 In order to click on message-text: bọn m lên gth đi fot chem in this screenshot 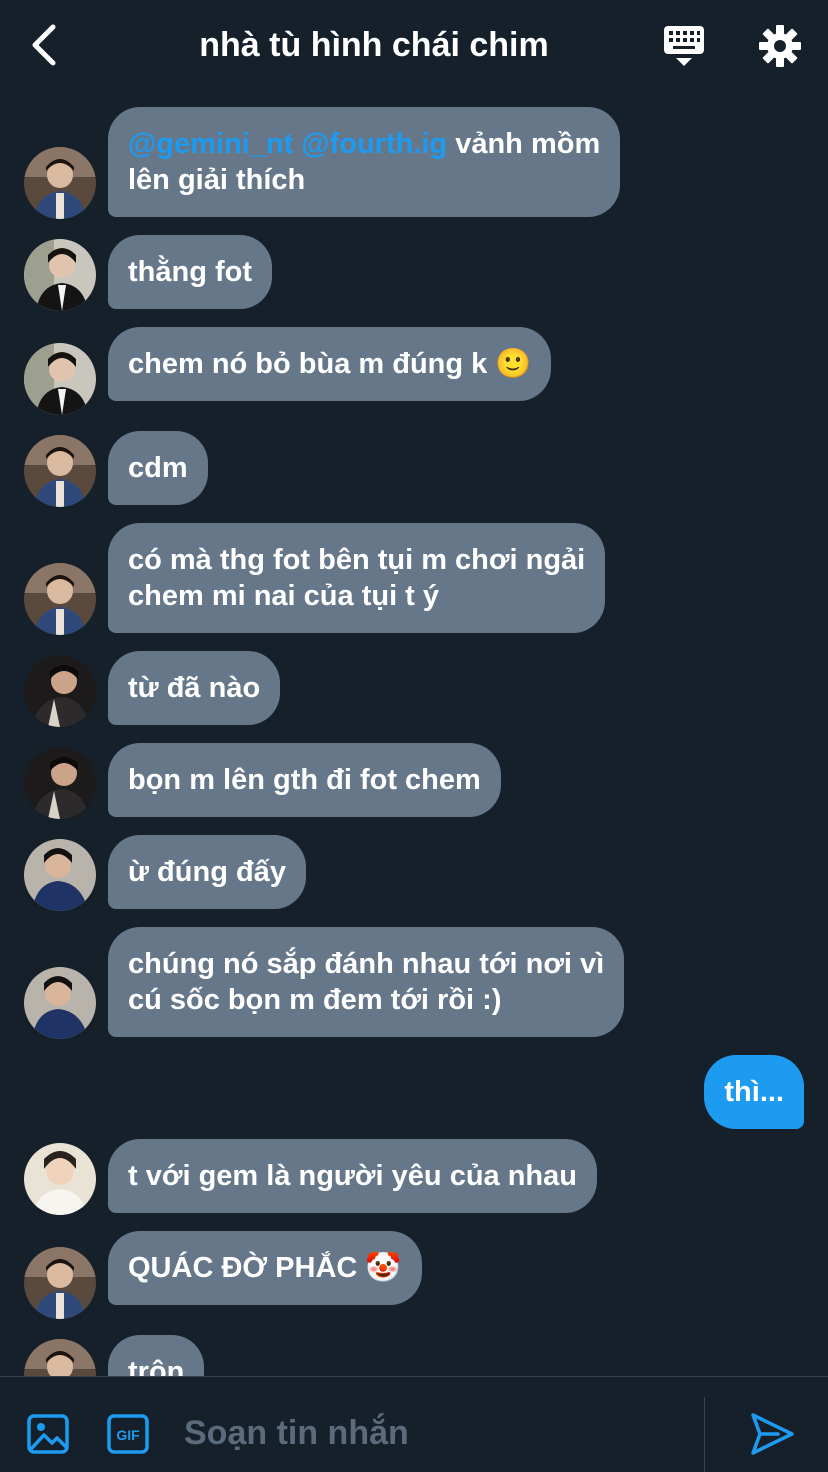, I will do `click(304, 780)`.